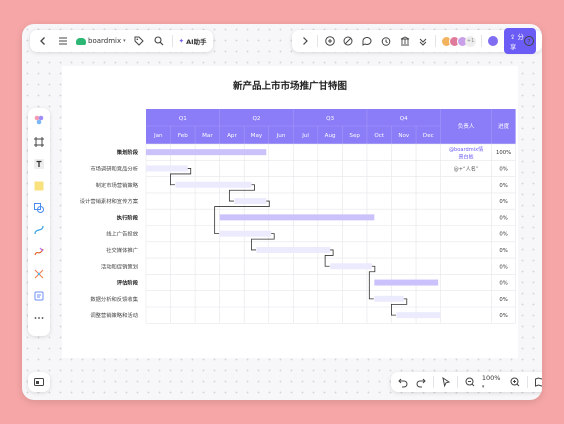 The image size is (564, 424). Describe the element at coordinates (207, 136) in the screenshot. I see `month-label: Mar` at that location.